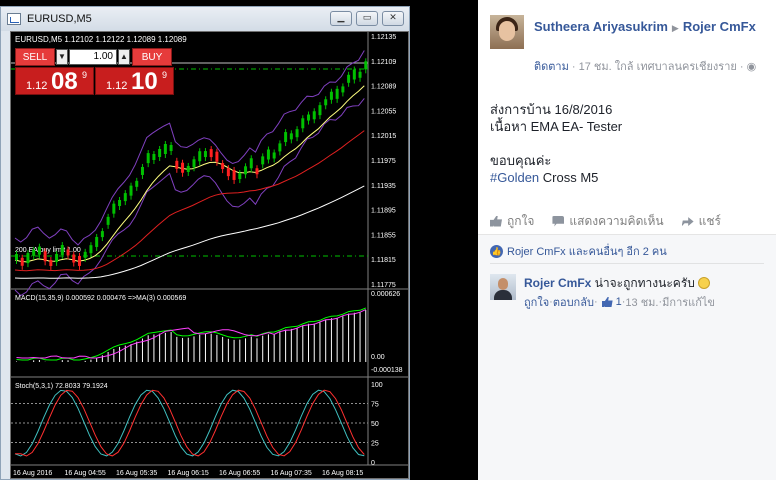 This screenshot has width=776, height=480. Describe the element at coordinates (136, 473) in the screenshot. I see `time-tick-label: 16 Aug 05:35` at that location.